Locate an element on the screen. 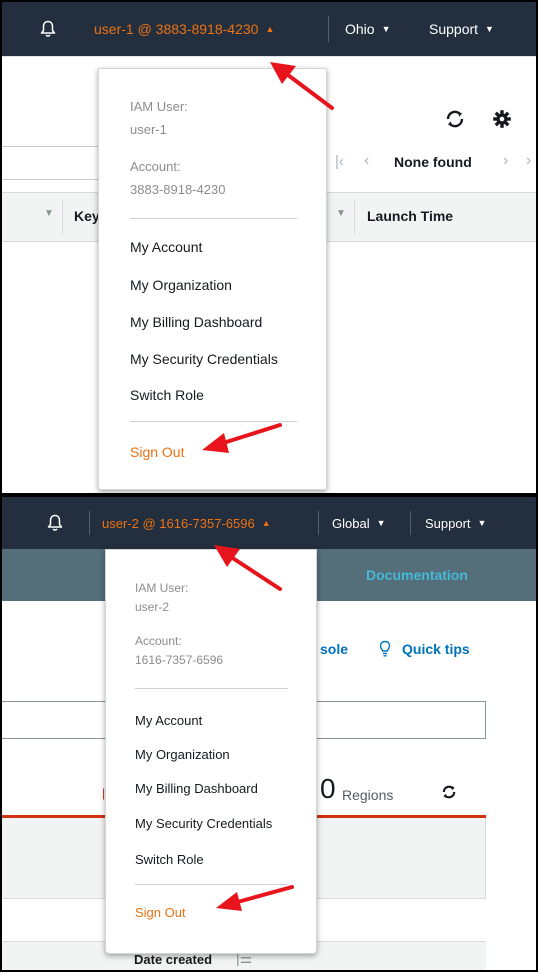  first-page-icon: |‹ is located at coordinates (339, 161).